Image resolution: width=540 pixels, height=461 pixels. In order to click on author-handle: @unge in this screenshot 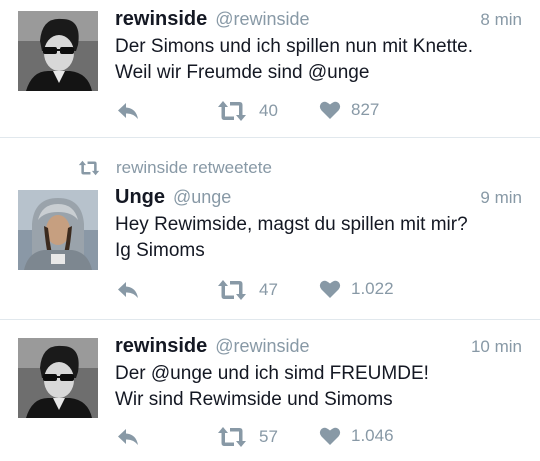, I will do `click(202, 197)`.